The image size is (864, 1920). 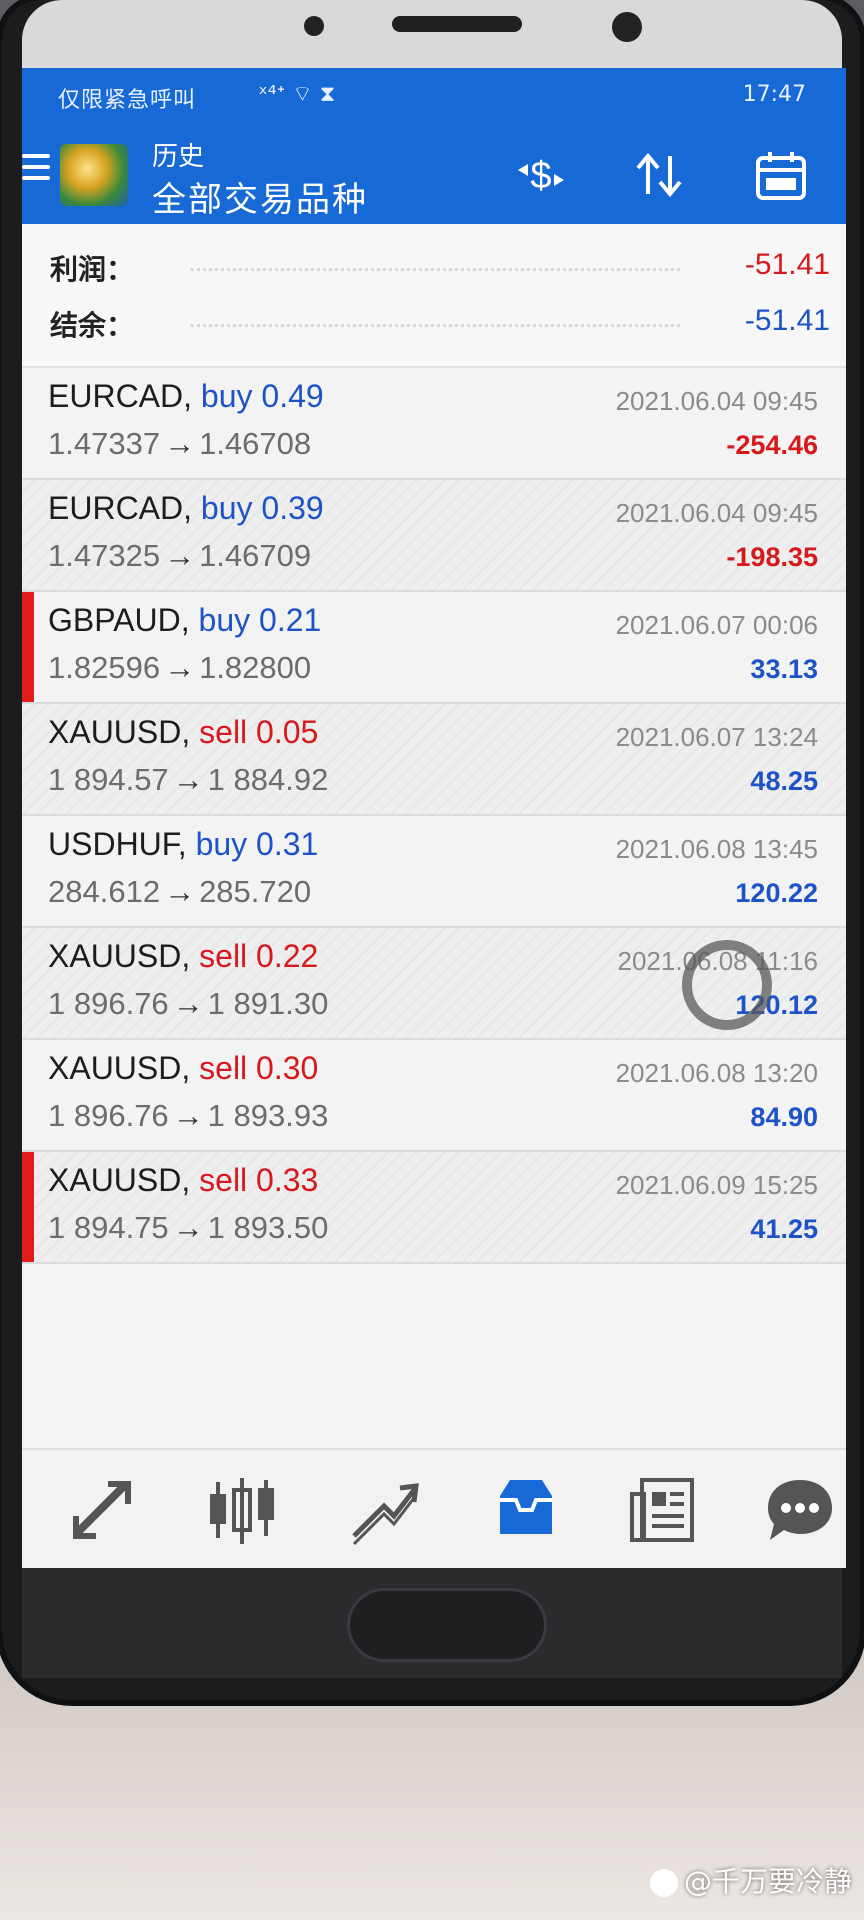 What do you see at coordinates (178, 157) in the screenshot?
I see `page-subtitle: 历史` at bounding box center [178, 157].